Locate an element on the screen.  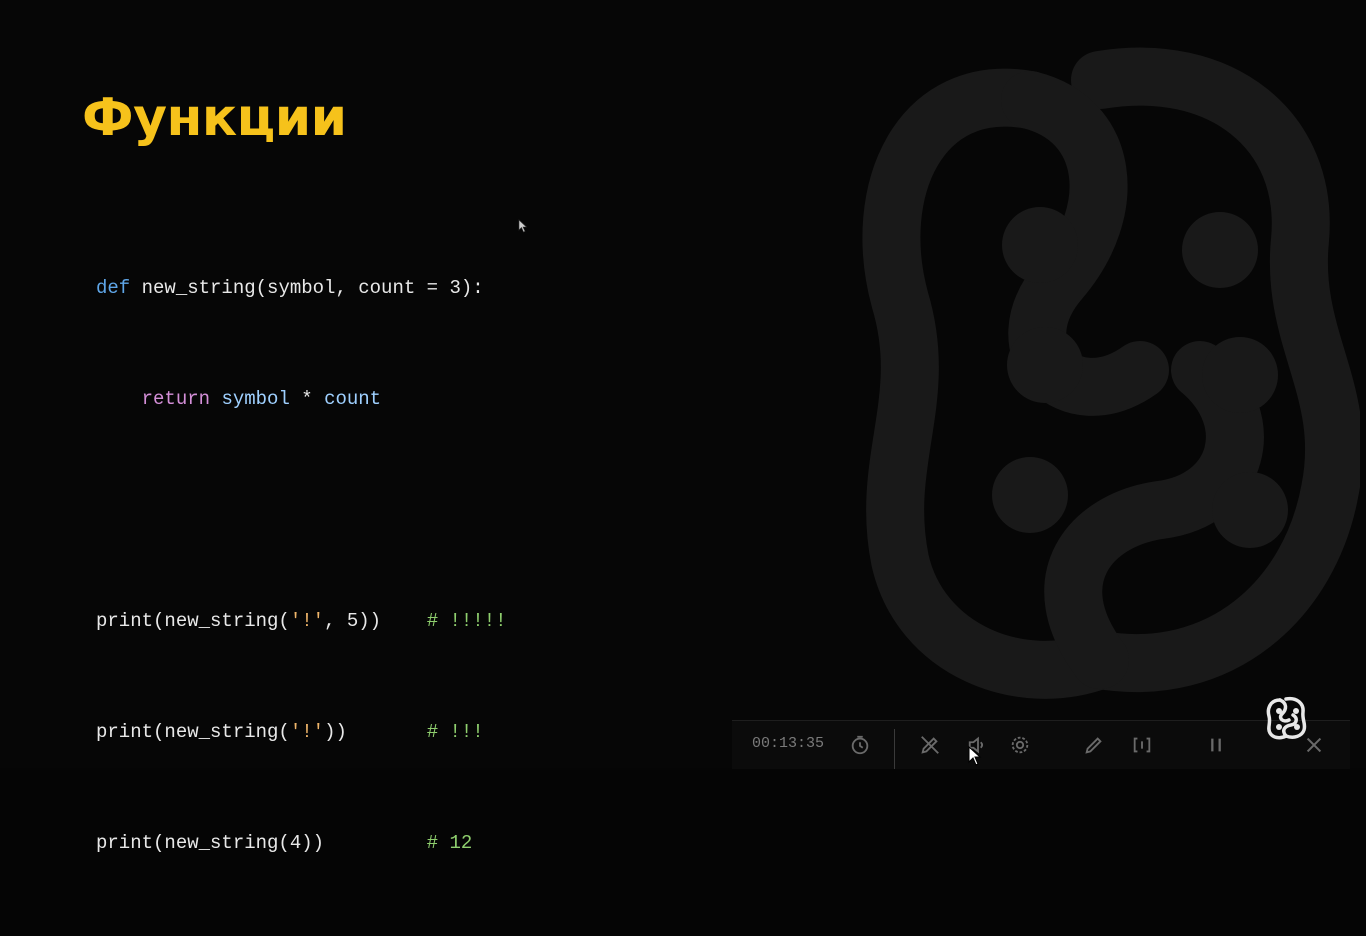
code-line-3: print(new_string('!', 5)) # !!!!! is located at coordinates (301, 621).